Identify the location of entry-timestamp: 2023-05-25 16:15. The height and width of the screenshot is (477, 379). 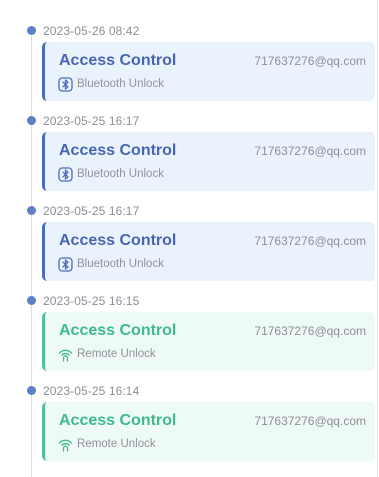
(91, 301).